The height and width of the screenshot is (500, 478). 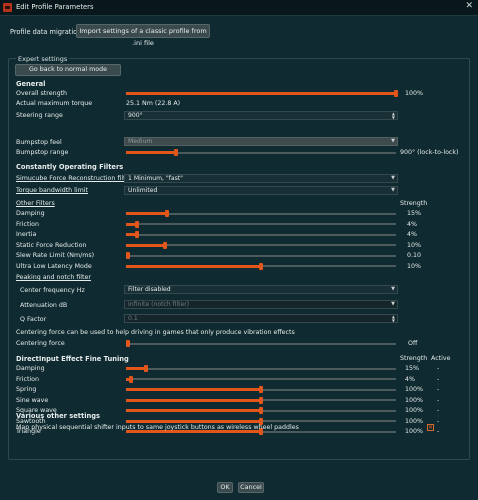 What do you see at coordinates (53, 277) in the screenshot?
I see `peaking-notch-label: Peaking and notch filter` at bounding box center [53, 277].